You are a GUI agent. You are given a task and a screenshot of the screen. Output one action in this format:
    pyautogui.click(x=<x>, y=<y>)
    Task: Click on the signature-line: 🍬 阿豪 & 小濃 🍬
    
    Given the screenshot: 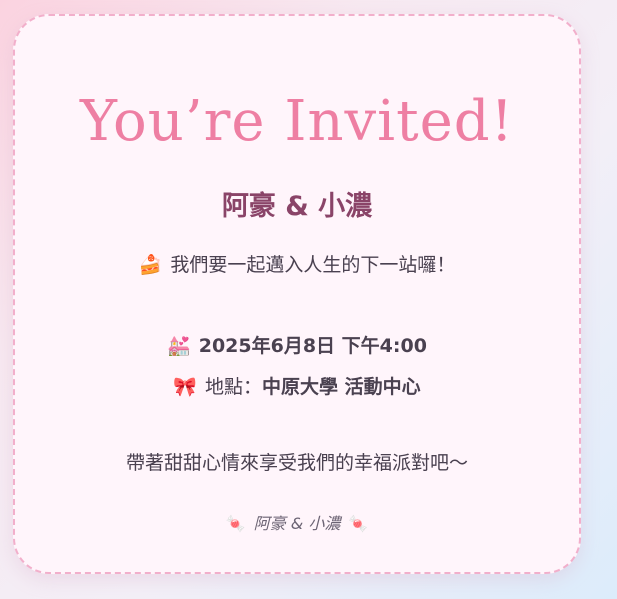 What is the action you would take?
    pyautogui.click(x=297, y=522)
    